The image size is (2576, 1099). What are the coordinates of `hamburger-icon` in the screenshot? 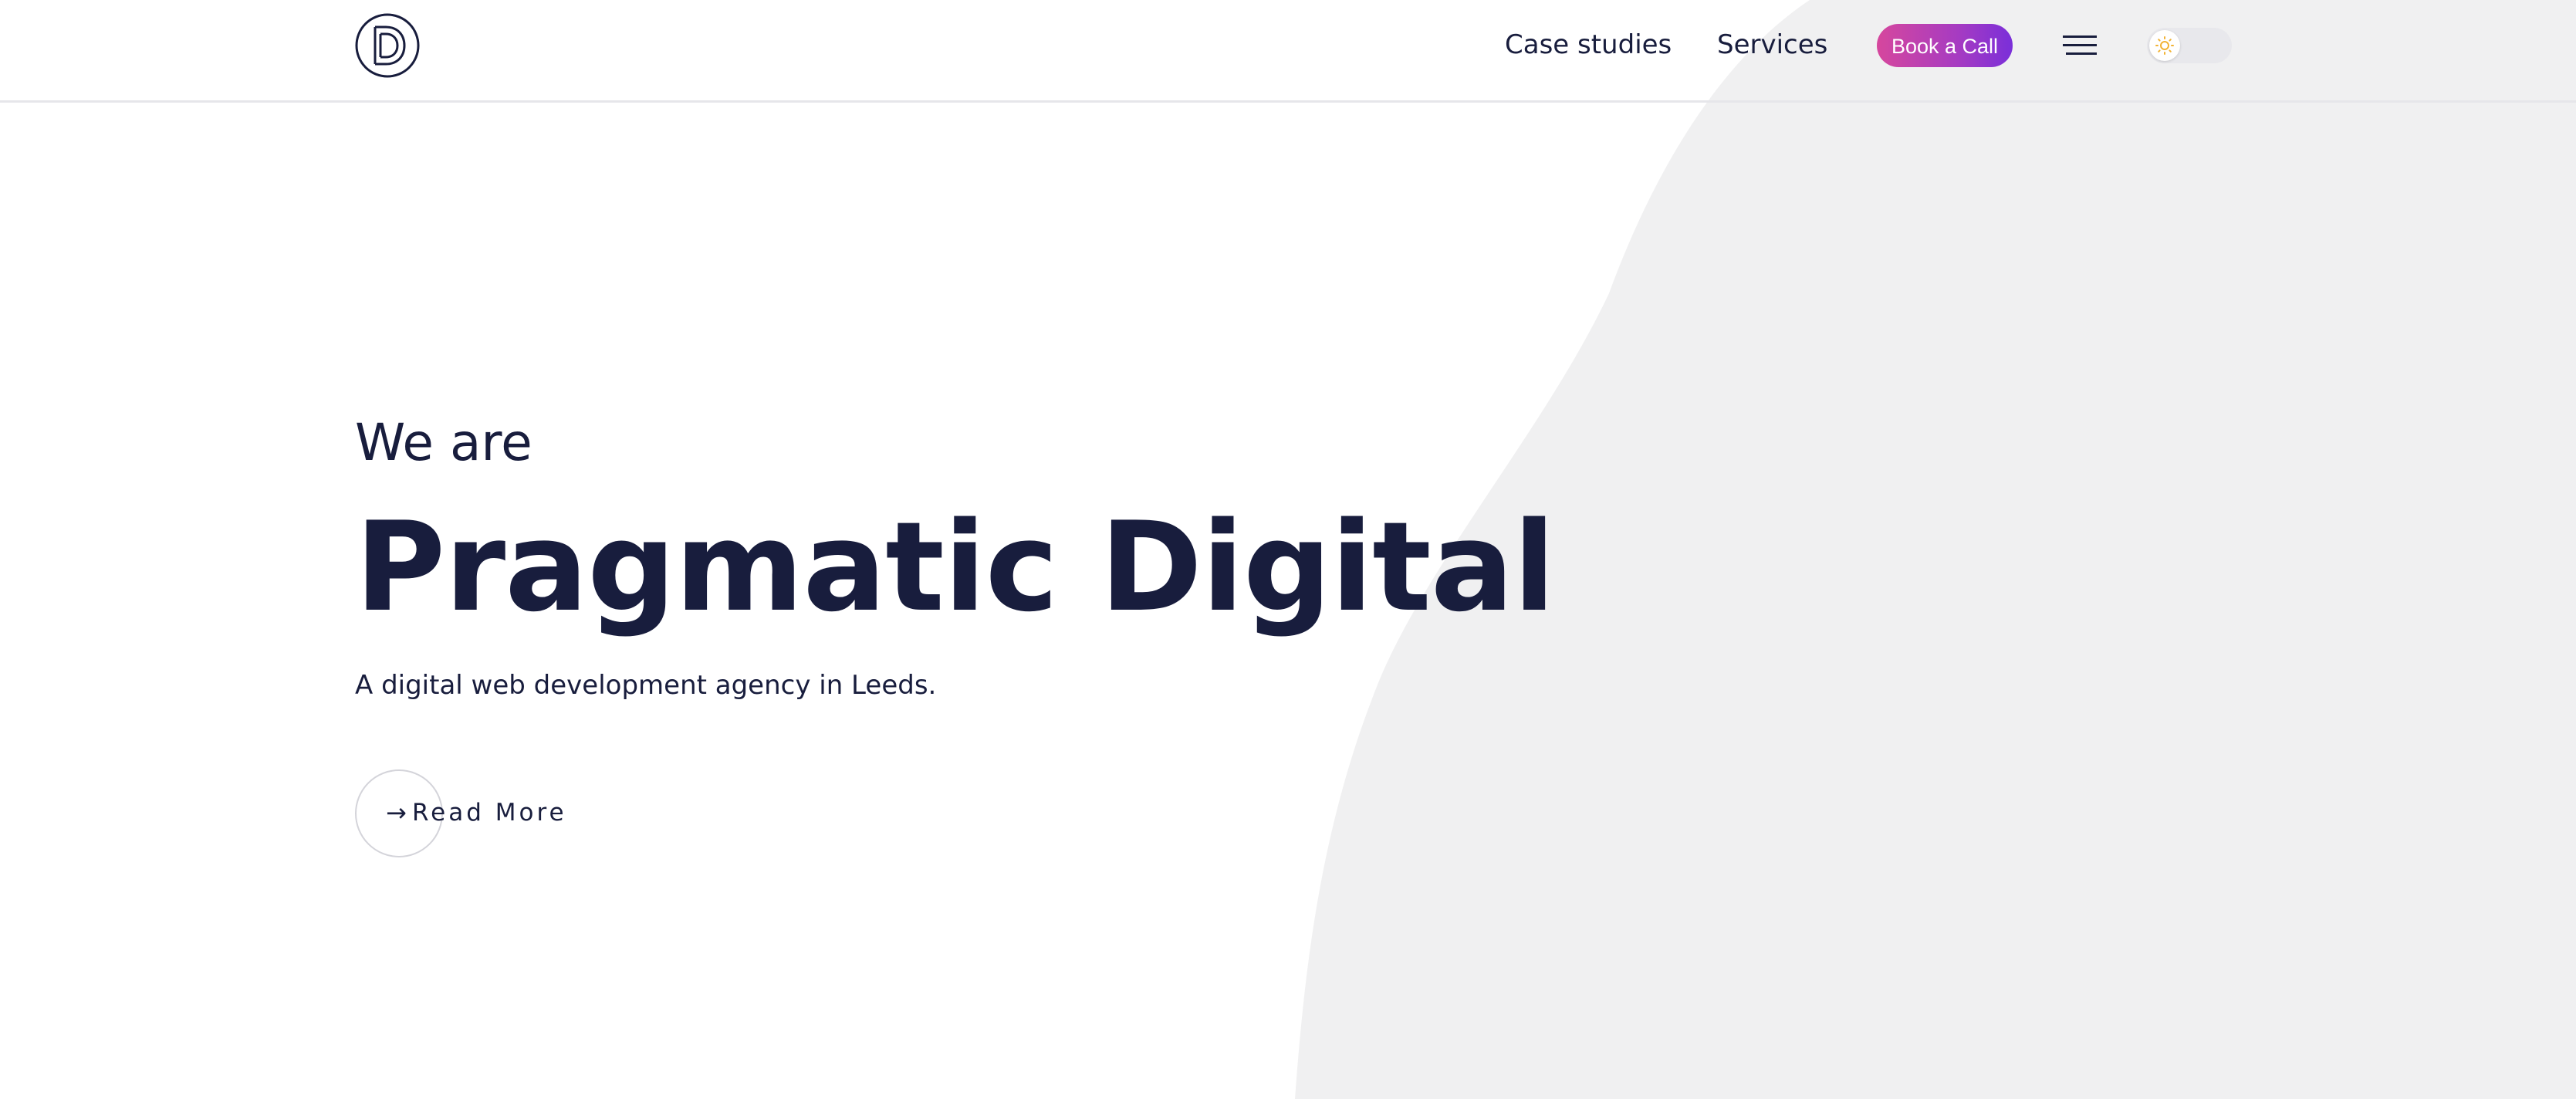 It's located at (2080, 45).